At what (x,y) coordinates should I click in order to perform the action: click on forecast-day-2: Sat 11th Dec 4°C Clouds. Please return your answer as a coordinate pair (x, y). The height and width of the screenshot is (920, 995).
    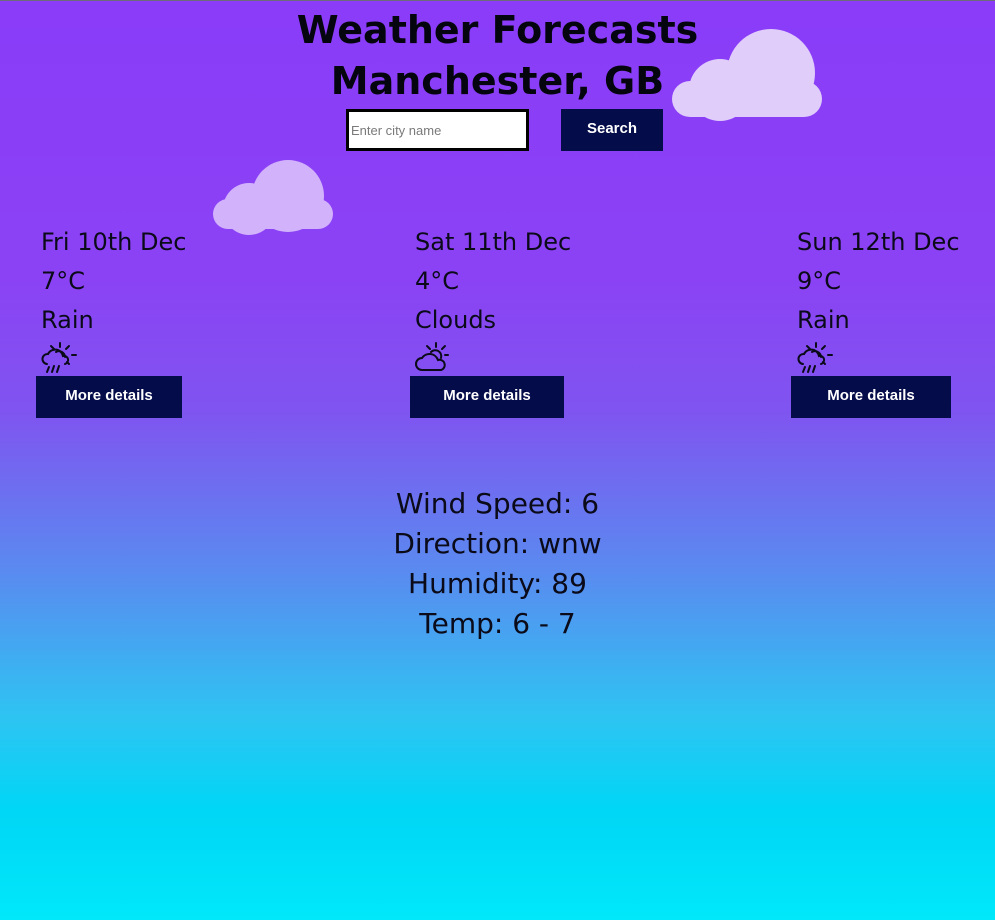
    Looking at the image, I should click on (493, 299).